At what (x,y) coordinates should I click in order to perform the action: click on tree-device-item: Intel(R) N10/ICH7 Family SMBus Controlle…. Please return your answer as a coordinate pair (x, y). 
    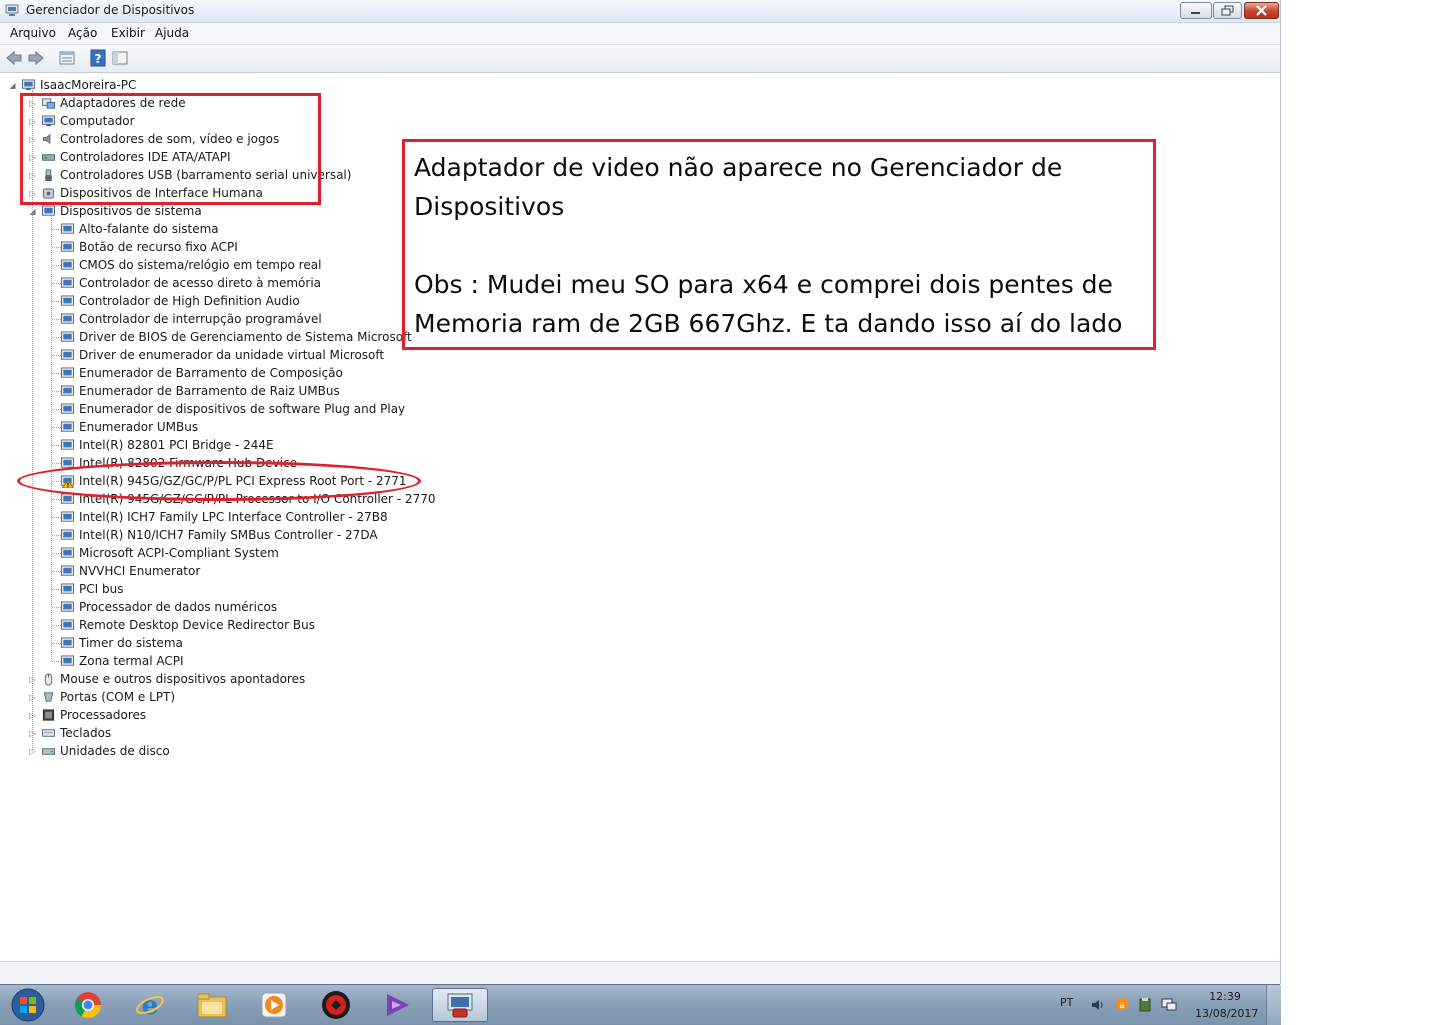
    Looking at the image, I should click on (212, 535).